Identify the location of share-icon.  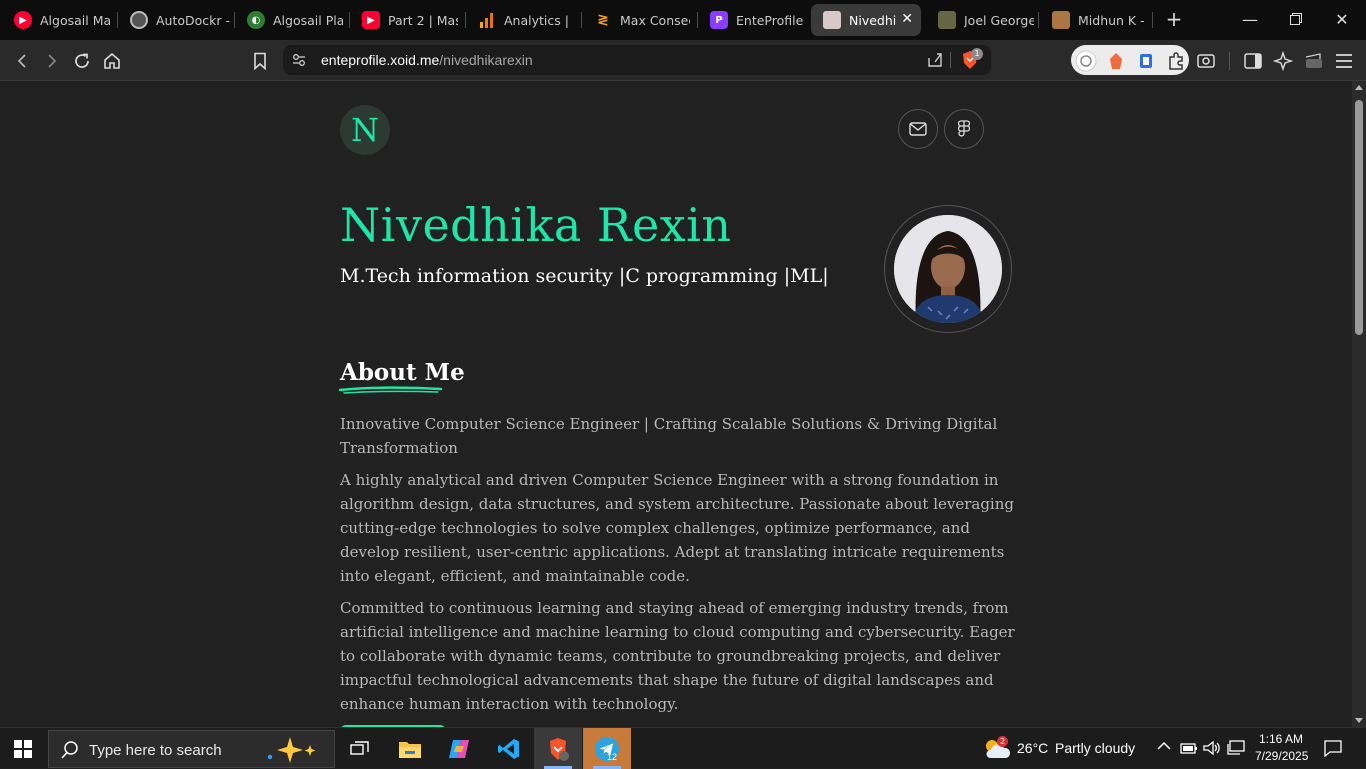
(935, 60).